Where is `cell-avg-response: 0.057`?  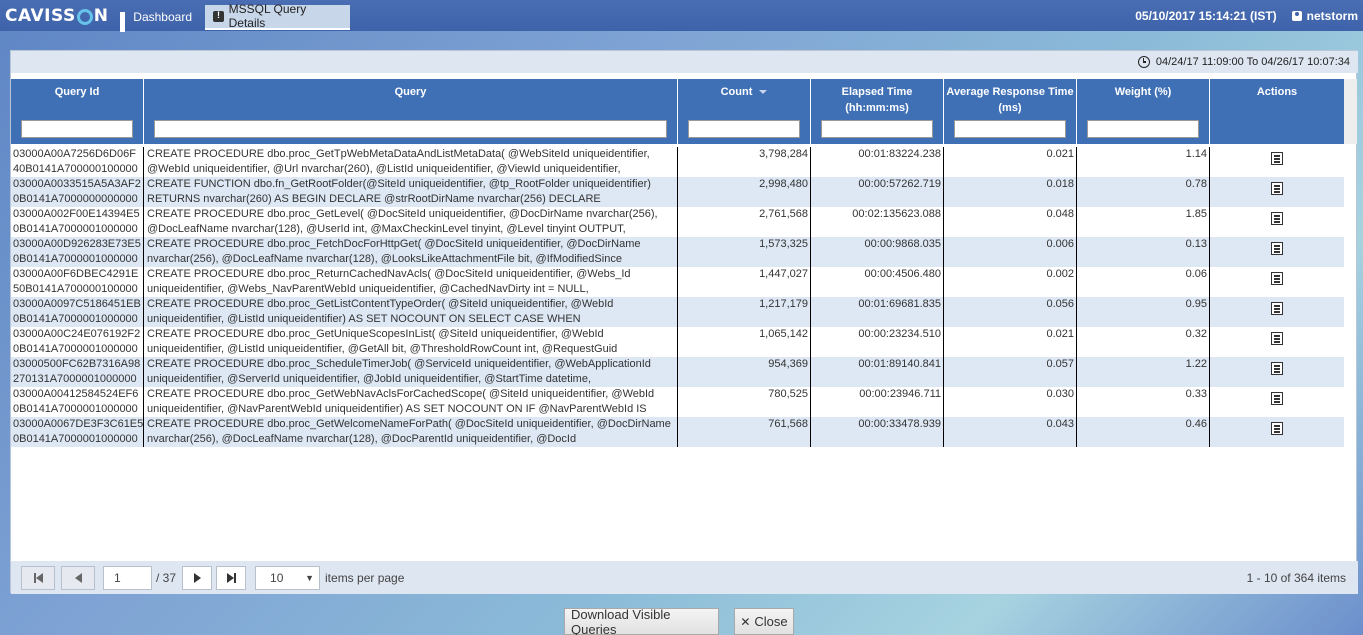
cell-avg-response: 0.057 is located at coordinates (1010, 372).